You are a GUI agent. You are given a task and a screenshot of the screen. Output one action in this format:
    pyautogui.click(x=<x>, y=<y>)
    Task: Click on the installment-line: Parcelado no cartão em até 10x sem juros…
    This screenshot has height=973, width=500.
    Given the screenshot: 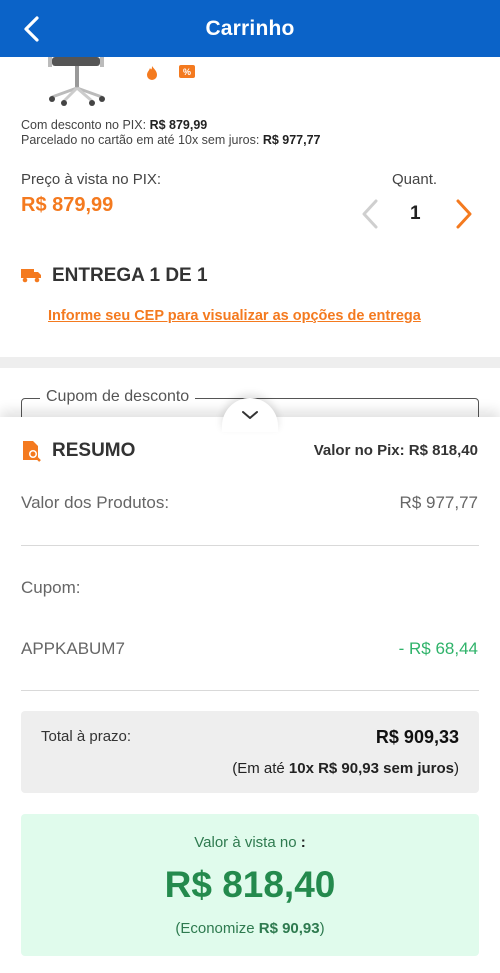 What is the action you would take?
    pyautogui.click(x=171, y=140)
    